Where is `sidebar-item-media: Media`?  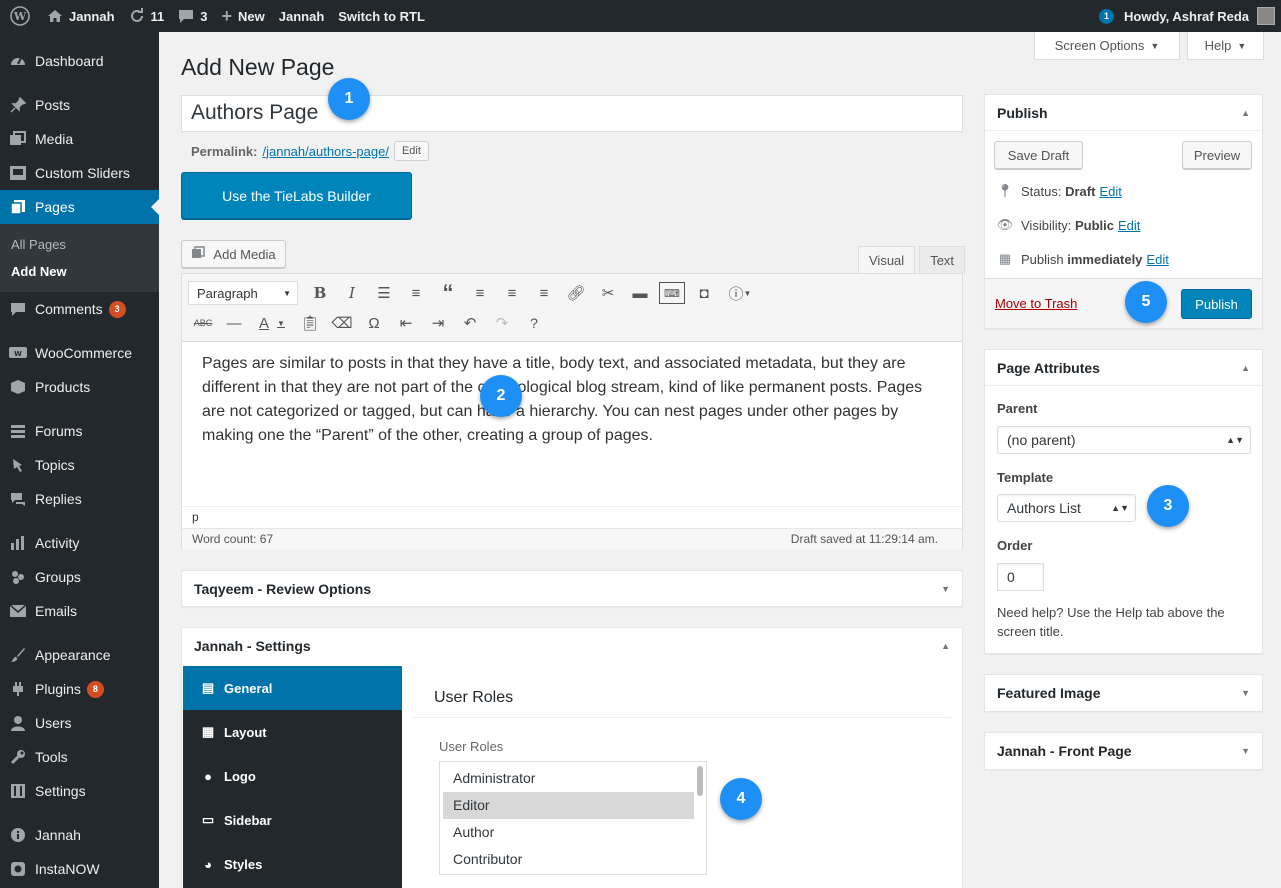 sidebar-item-media: Media is located at coordinates (79, 139).